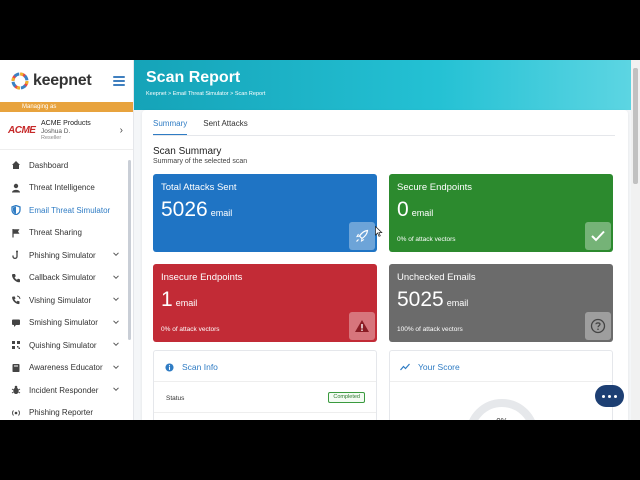 This screenshot has width=640, height=480. What do you see at coordinates (55, 233) in the screenshot?
I see `sidebar-item-label: Threat Sharing` at bounding box center [55, 233].